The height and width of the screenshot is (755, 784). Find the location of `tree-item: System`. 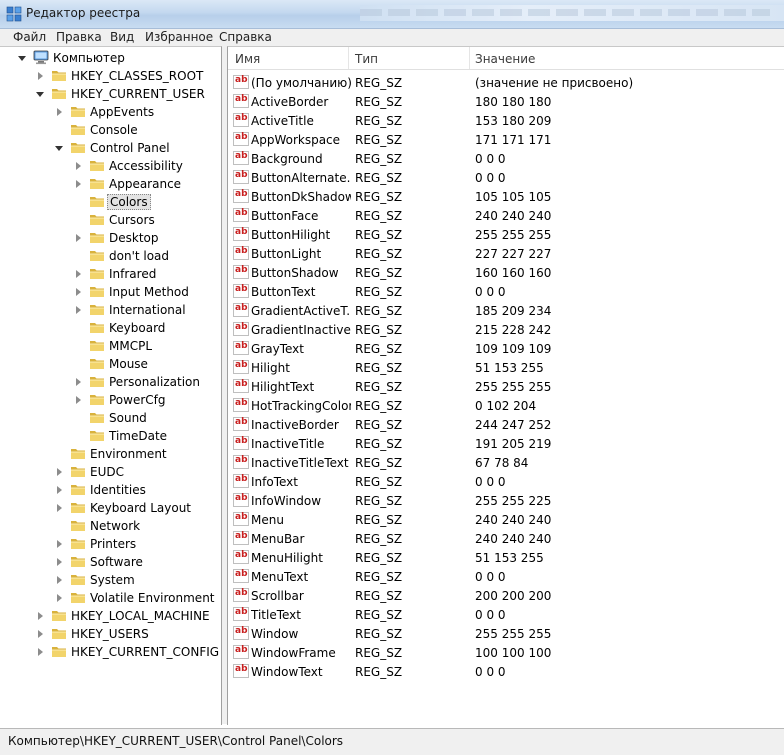

tree-item: System is located at coordinates (110, 580).